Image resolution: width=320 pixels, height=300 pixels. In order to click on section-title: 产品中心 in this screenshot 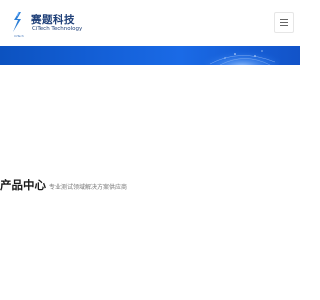, I will do `click(23, 185)`.